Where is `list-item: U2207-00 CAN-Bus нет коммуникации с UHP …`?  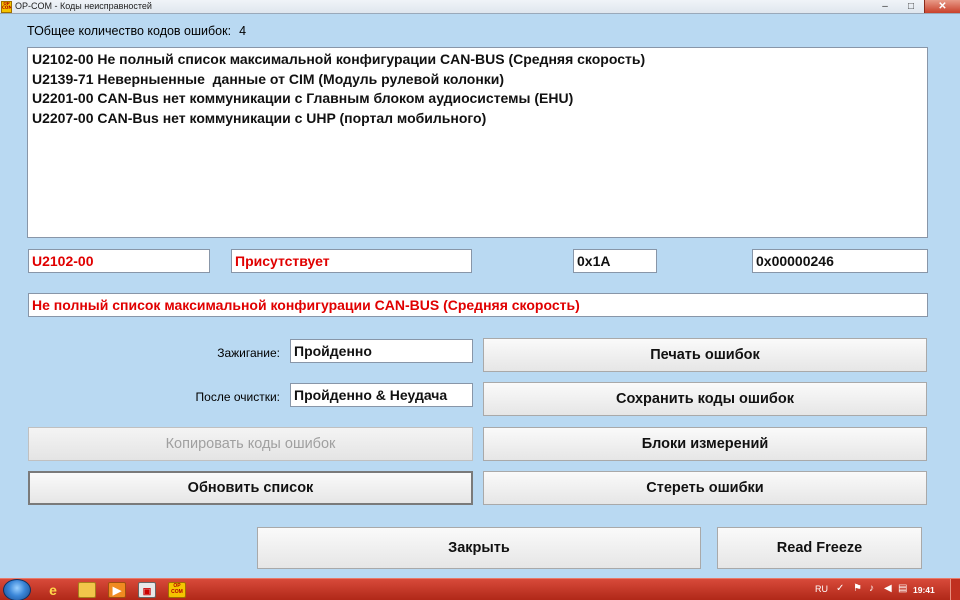
list-item: U2207-00 CAN-Bus нет коммуникации с UHP … is located at coordinates (479, 119).